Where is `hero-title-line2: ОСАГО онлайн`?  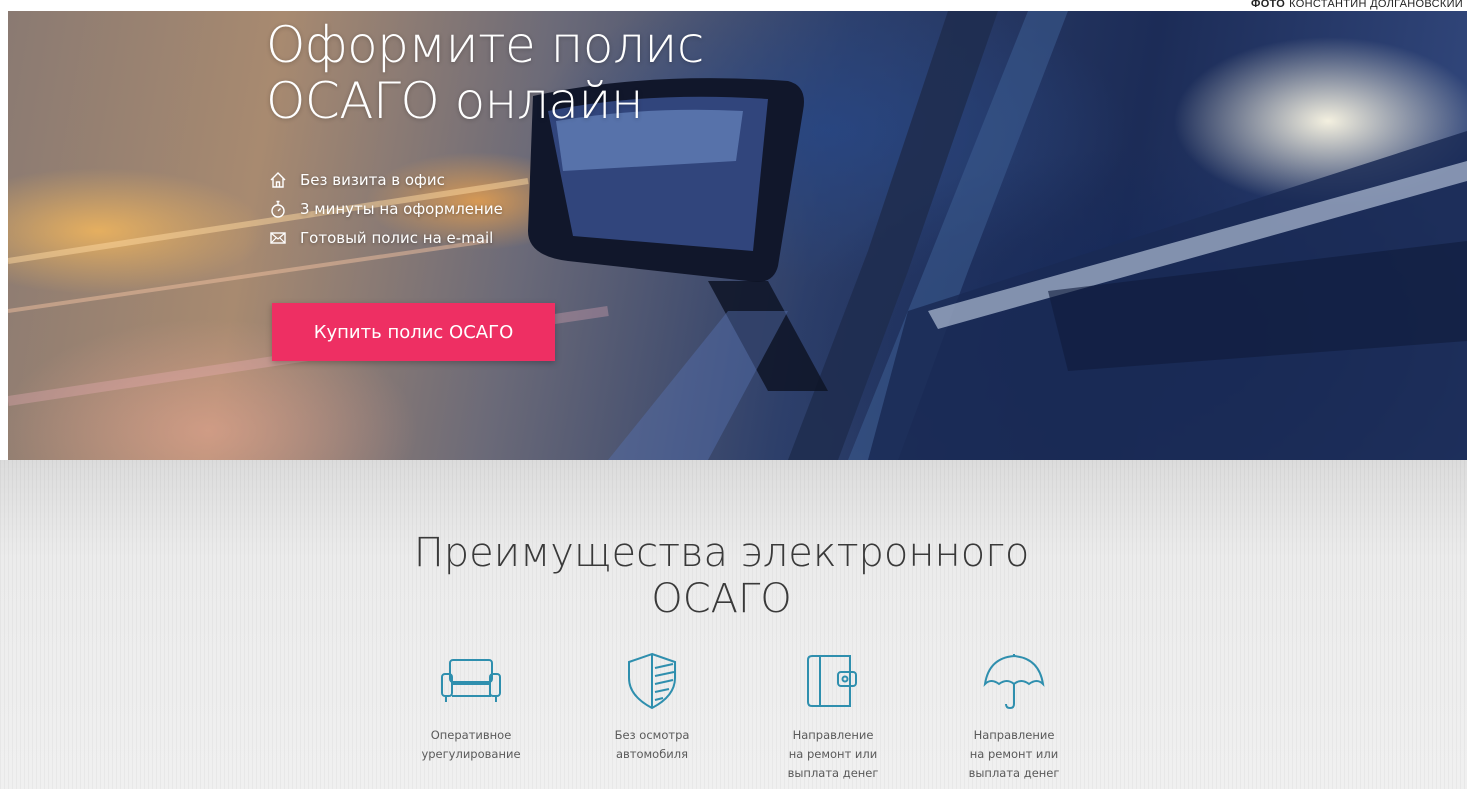
hero-title-line2: ОСАГО онлайн is located at coordinates (455, 101).